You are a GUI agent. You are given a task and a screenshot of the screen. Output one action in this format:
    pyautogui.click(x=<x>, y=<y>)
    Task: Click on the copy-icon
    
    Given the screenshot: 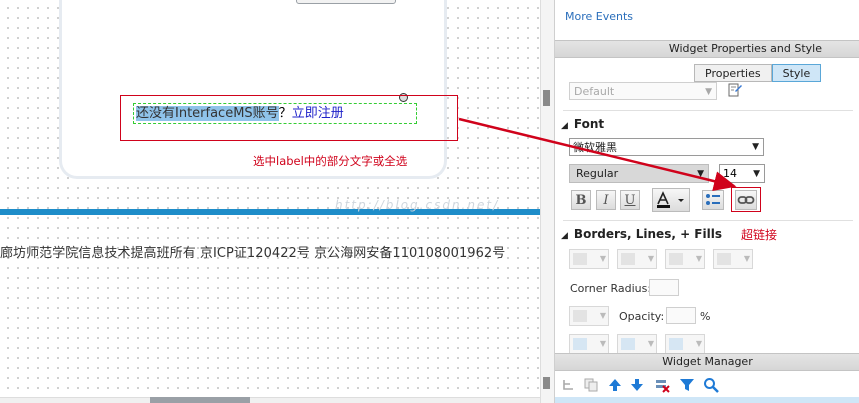 What is the action you would take?
    pyautogui.click(x=591, y=385)
    